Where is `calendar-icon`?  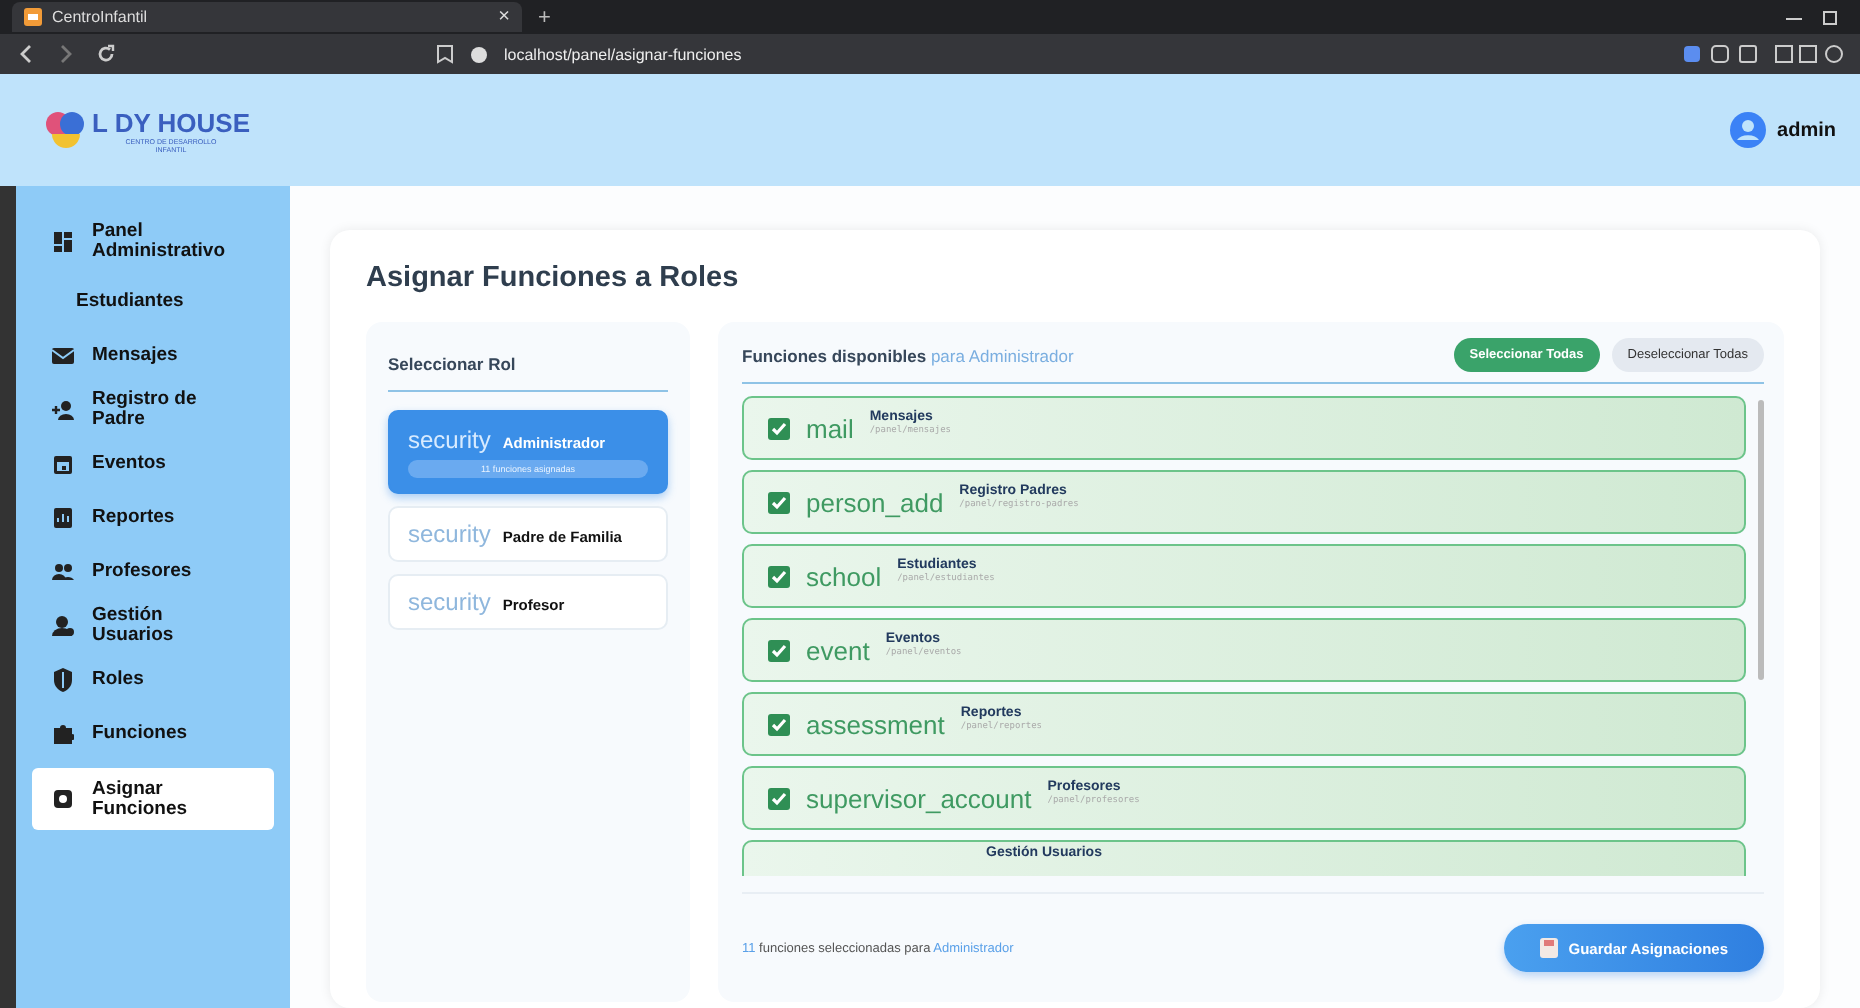 calendar-icon is located at coordinates (63, 463).